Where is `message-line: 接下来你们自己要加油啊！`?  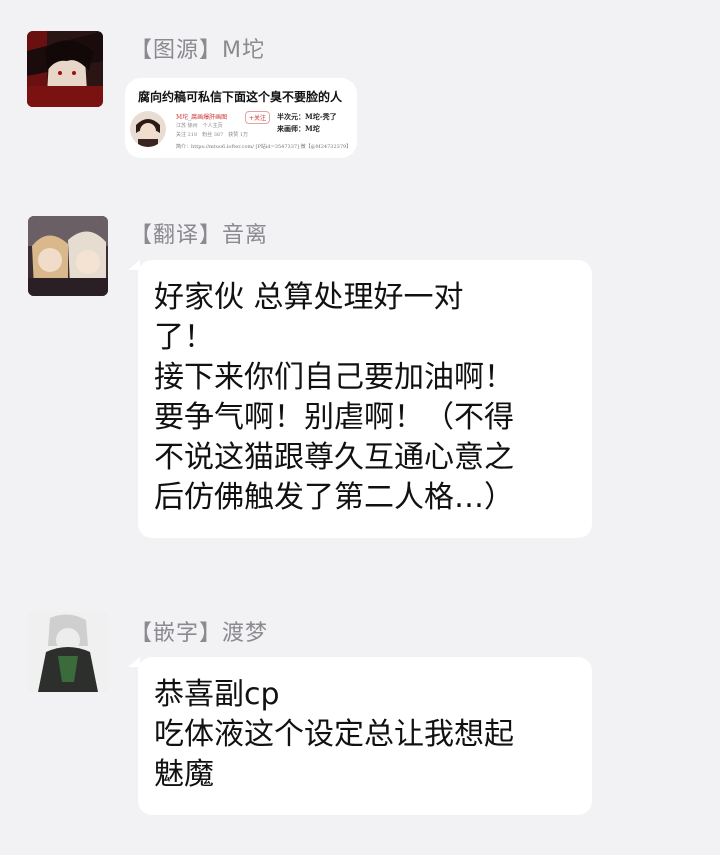 message-line: 接下来你们自己要加油啊！ is located at coordinates (334, 377).